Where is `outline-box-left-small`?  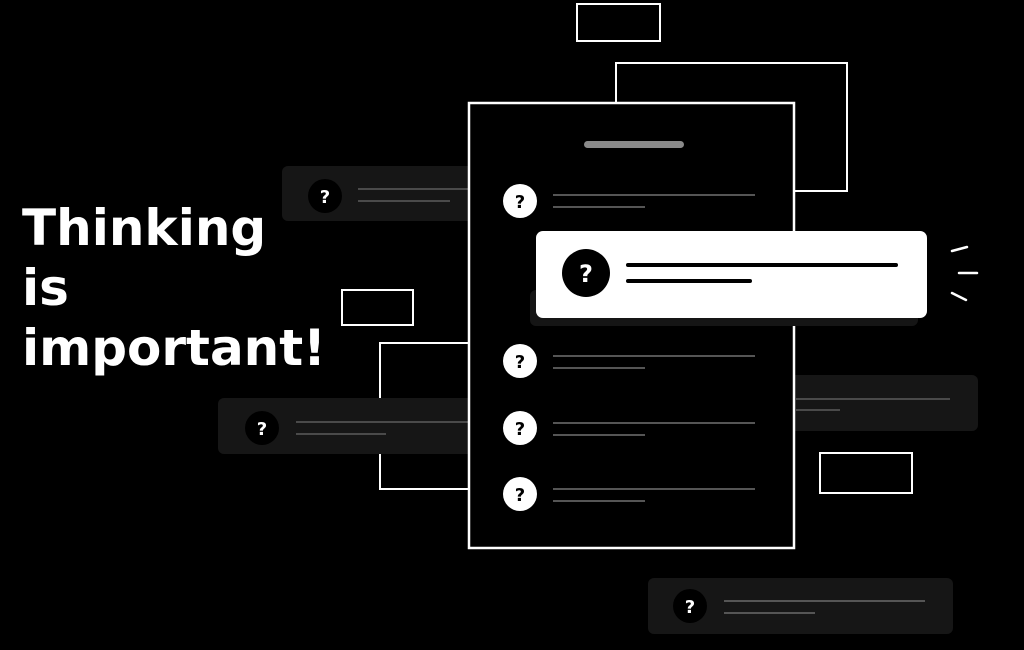 outline-box-left-small is located at coordinates (377, 307).